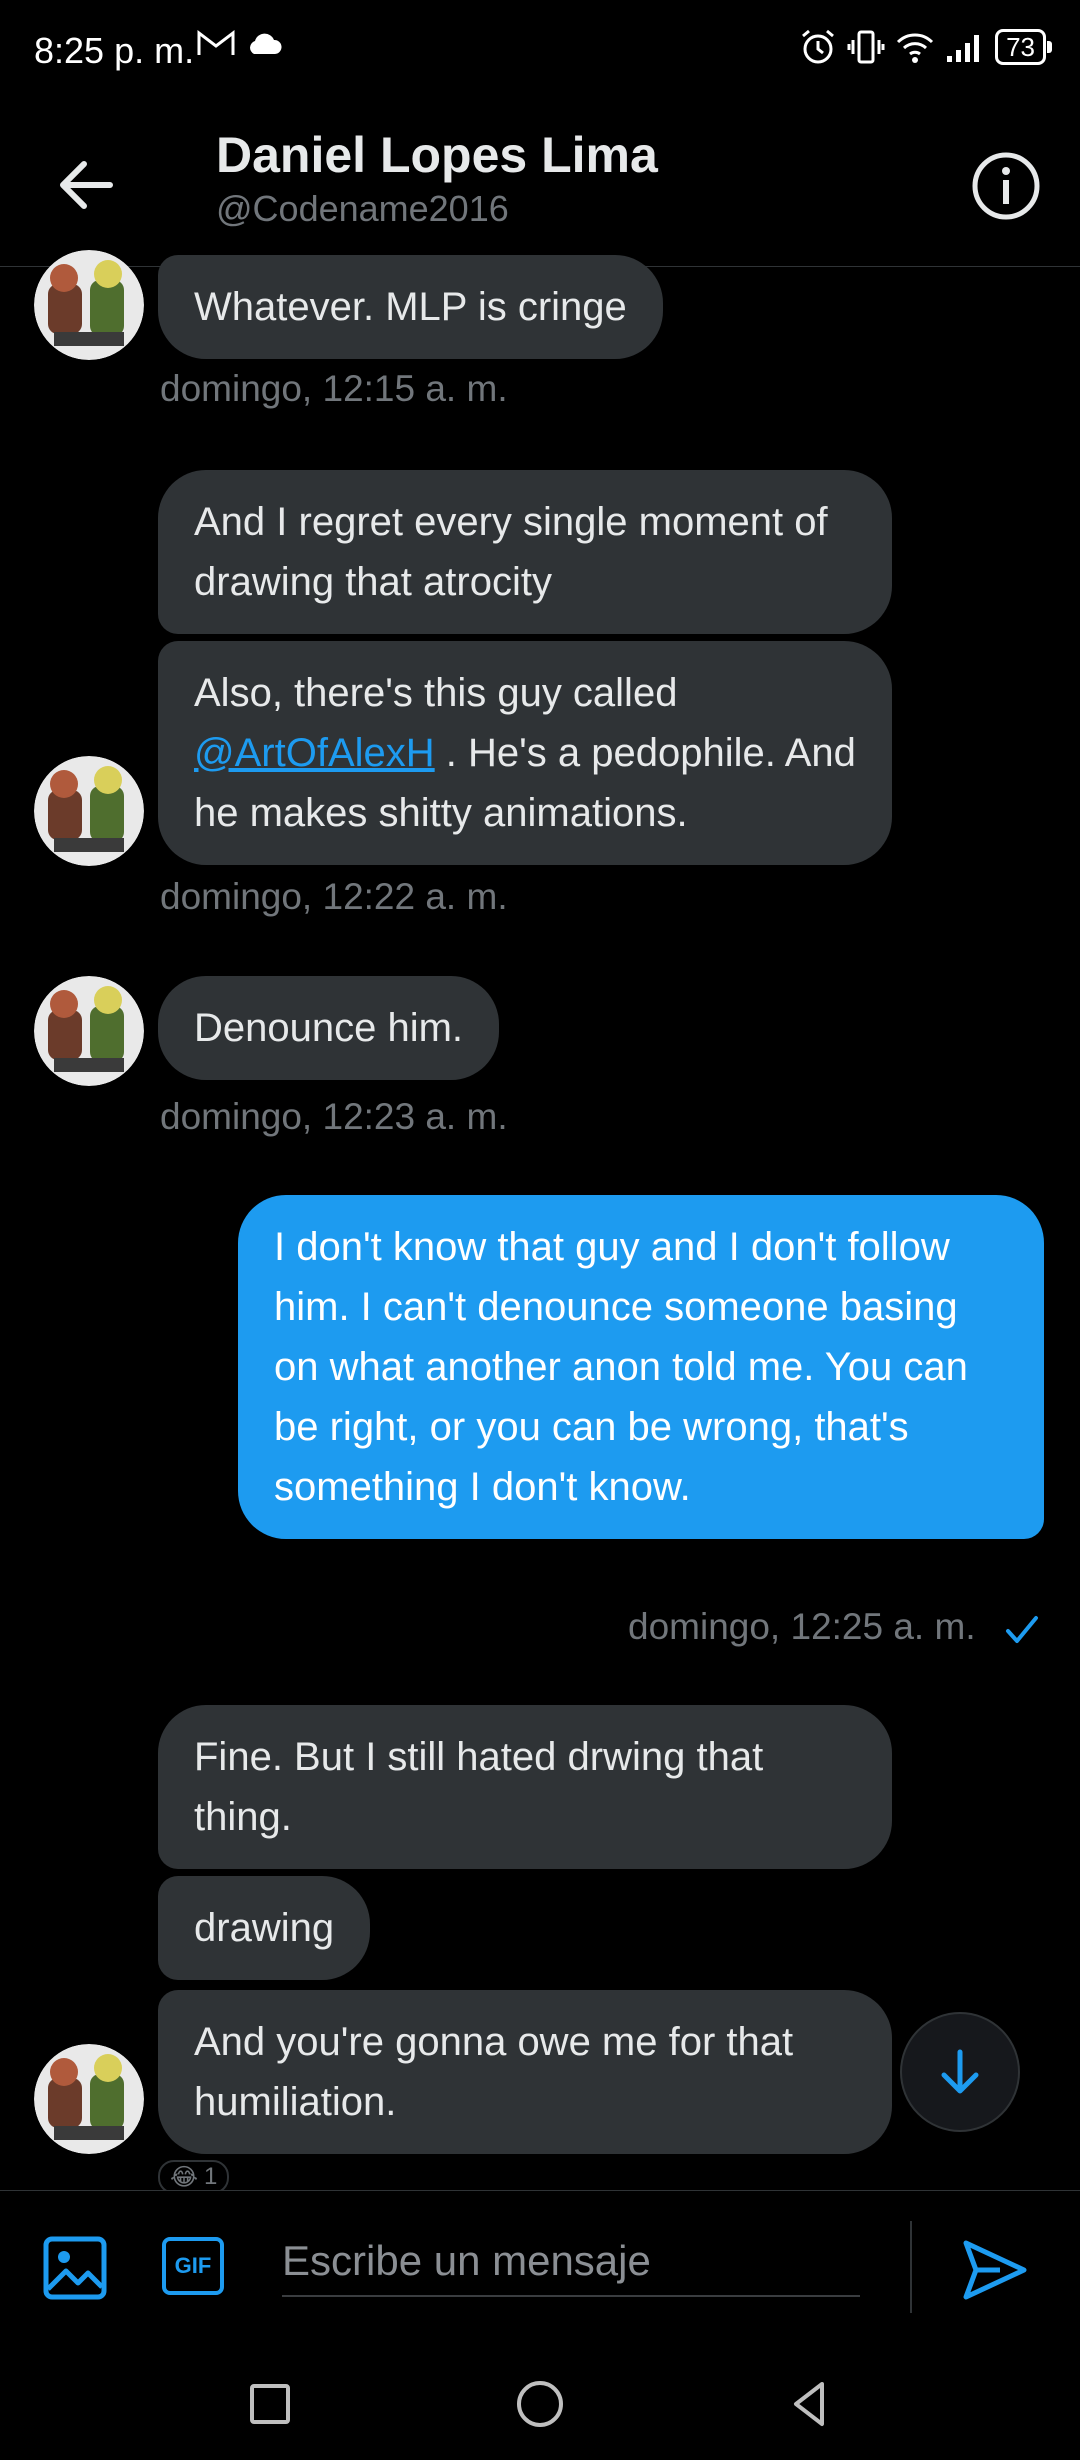 Image resolution: width=1080 pixels, height=2460 pixels. I want to click on info-icon, so click(1006, 186).